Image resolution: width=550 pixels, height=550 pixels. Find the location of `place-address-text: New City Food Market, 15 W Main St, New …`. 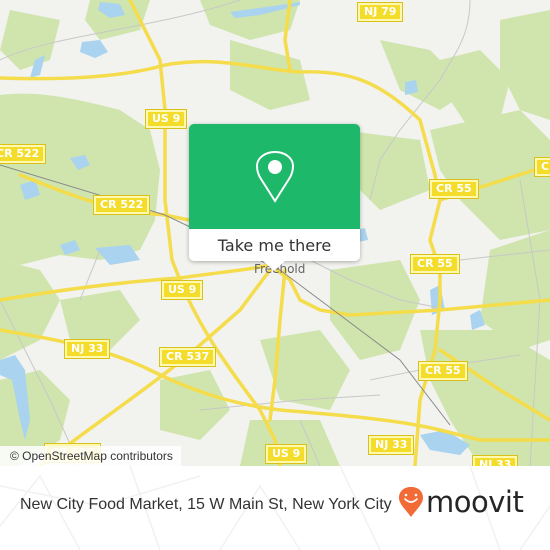

place-address-text: New City Food Market, 15 W Main St, New … is located at coordinates (206, 504).